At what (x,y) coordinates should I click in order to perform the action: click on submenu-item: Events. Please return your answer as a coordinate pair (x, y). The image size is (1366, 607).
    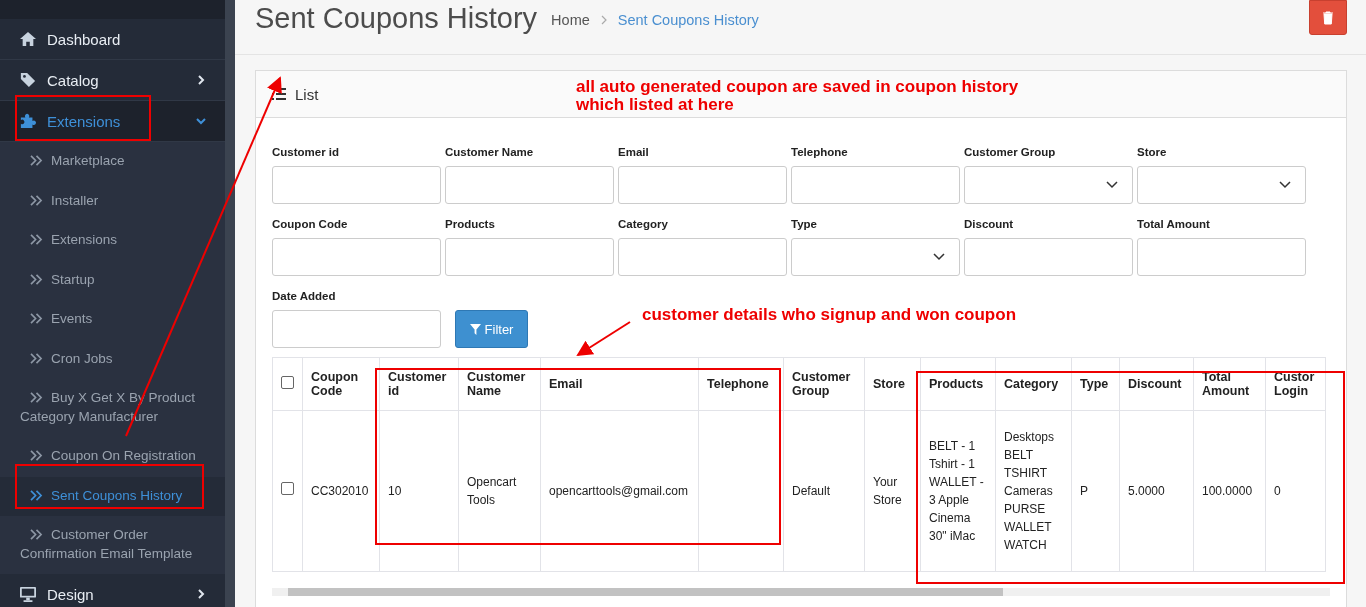
    Looking at the image, I should click on (112, 320).